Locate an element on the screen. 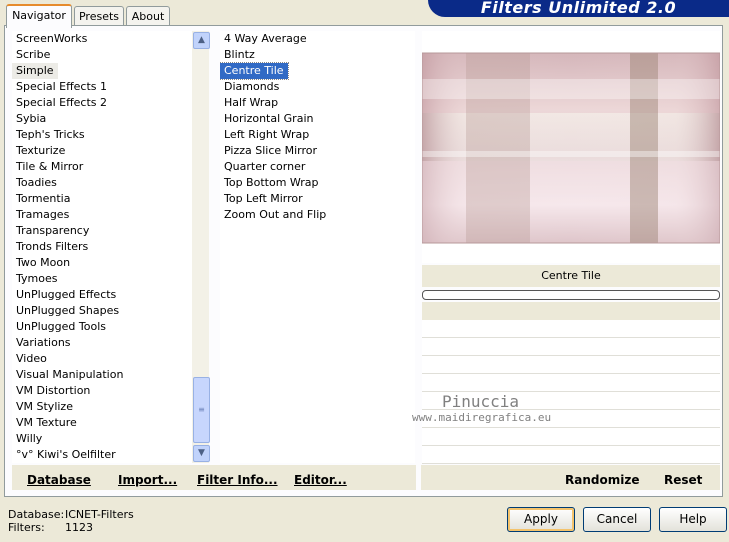 The width and height of the screenshot is (729, 542). category-item: ScreenWorks is located at coordinates (102, 39).